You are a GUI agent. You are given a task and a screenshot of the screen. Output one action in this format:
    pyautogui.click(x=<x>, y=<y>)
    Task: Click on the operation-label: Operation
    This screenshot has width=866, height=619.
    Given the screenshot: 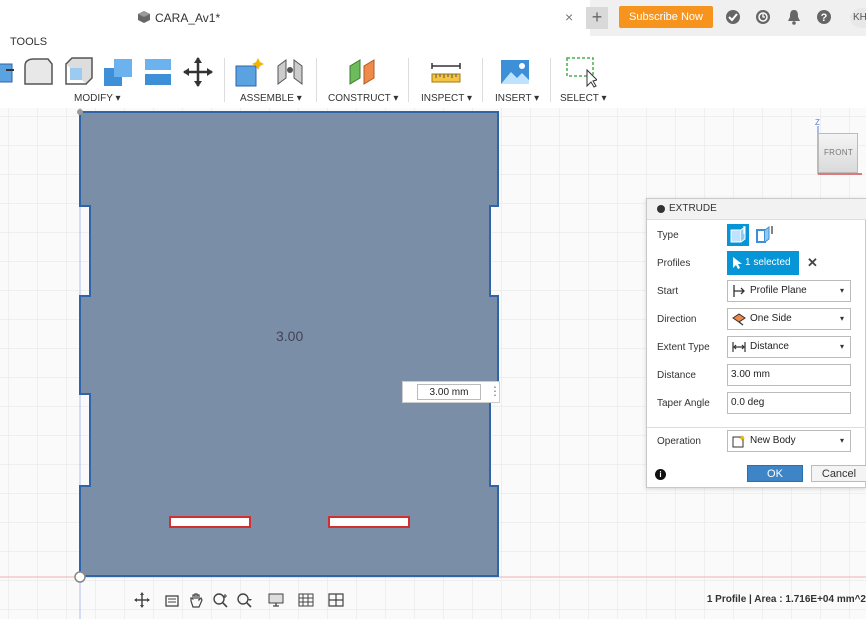 What is the action you would take?
    pyautogui.click(x=679, y=441)
    